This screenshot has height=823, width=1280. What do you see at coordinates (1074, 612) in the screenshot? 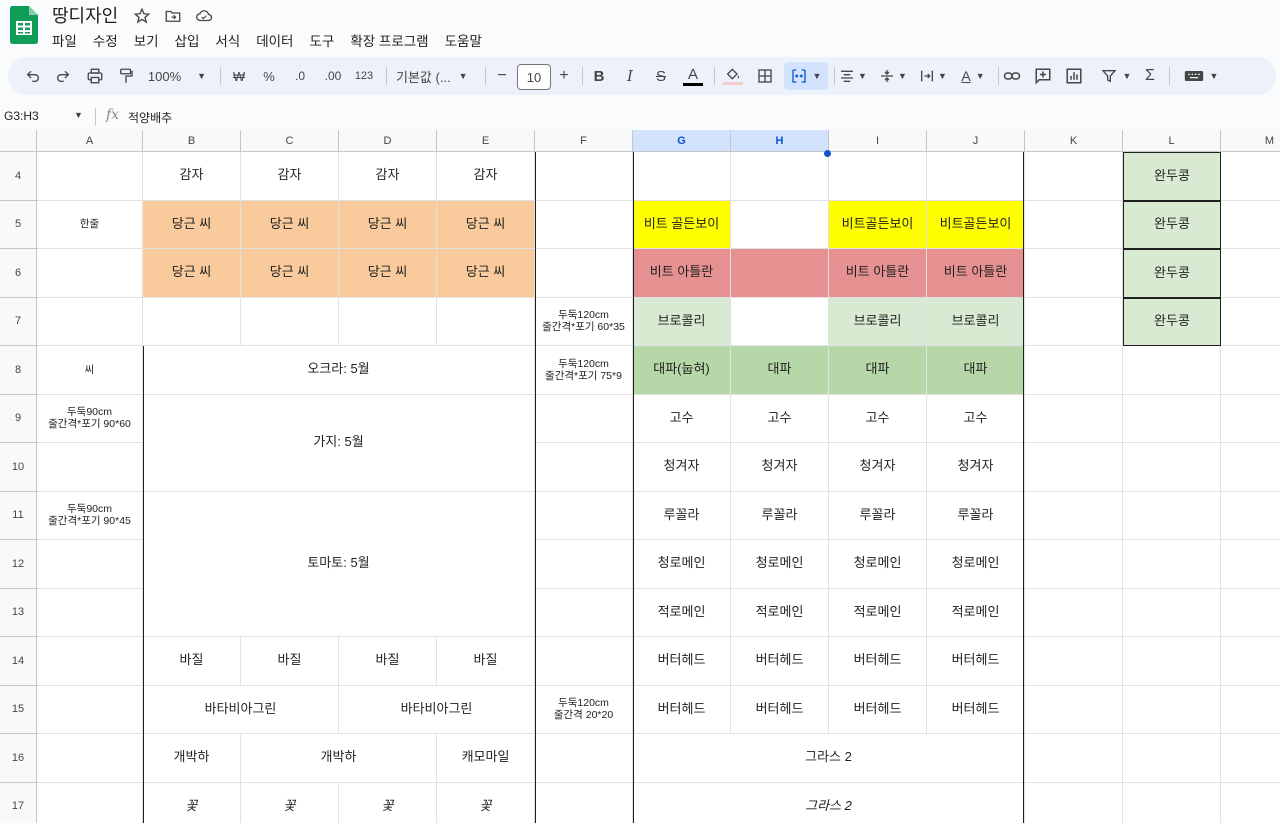
I see `cell-k13` at bounding box center [1074, 612].